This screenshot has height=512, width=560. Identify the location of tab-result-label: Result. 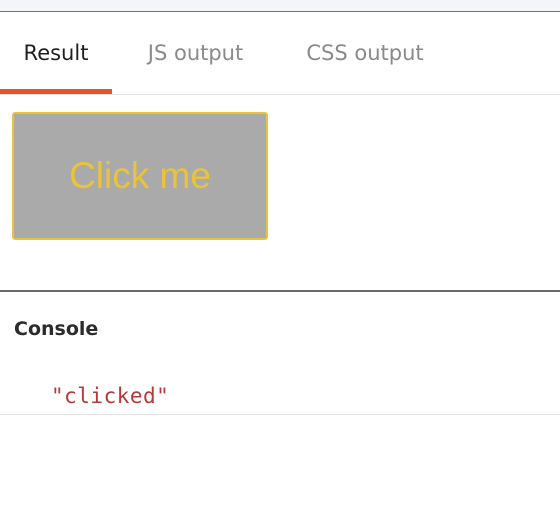
(56, 53).